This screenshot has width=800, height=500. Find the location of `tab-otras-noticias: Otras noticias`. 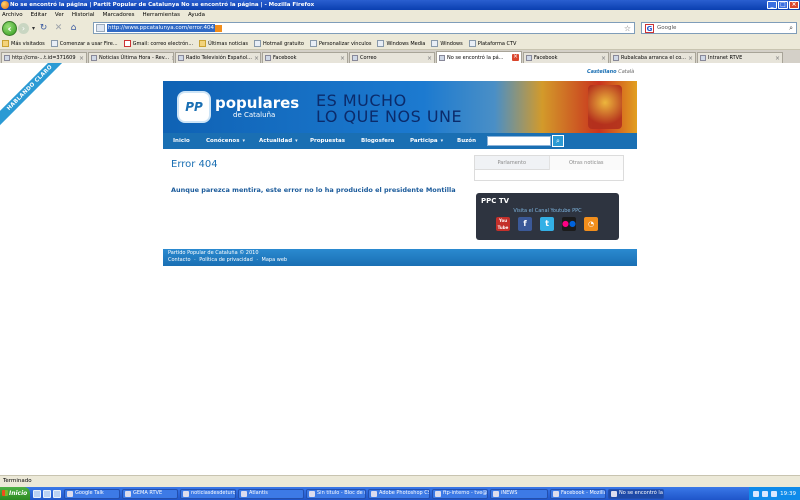

tab-otras-noticias: Otras noticias is located at coordinates (585, 163).